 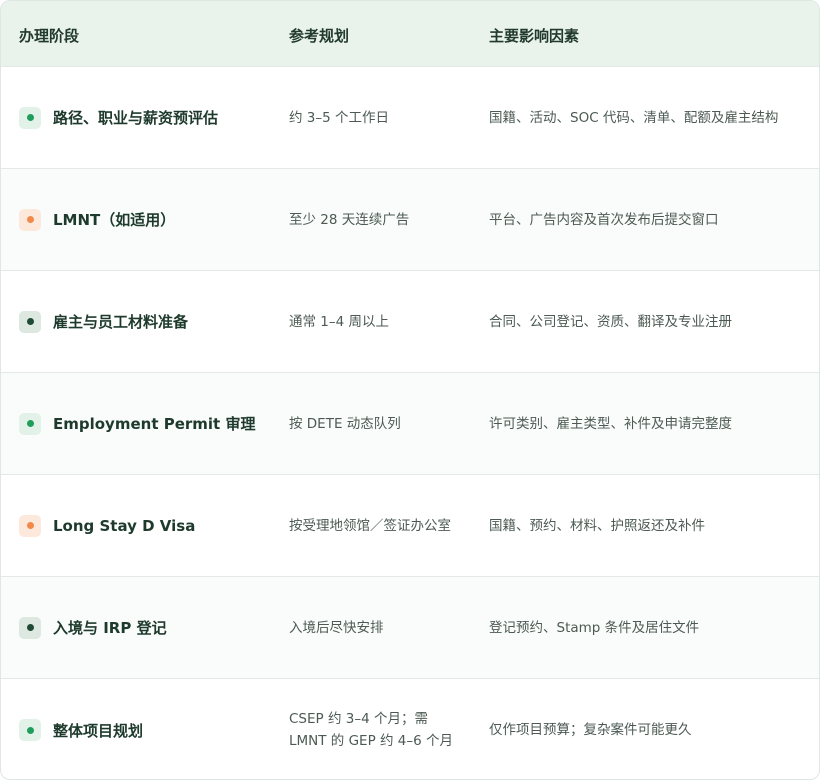 I want to click on factors-cell: 平台、广告内容及首次发布后提交窗口, so click(x=604, y=219).